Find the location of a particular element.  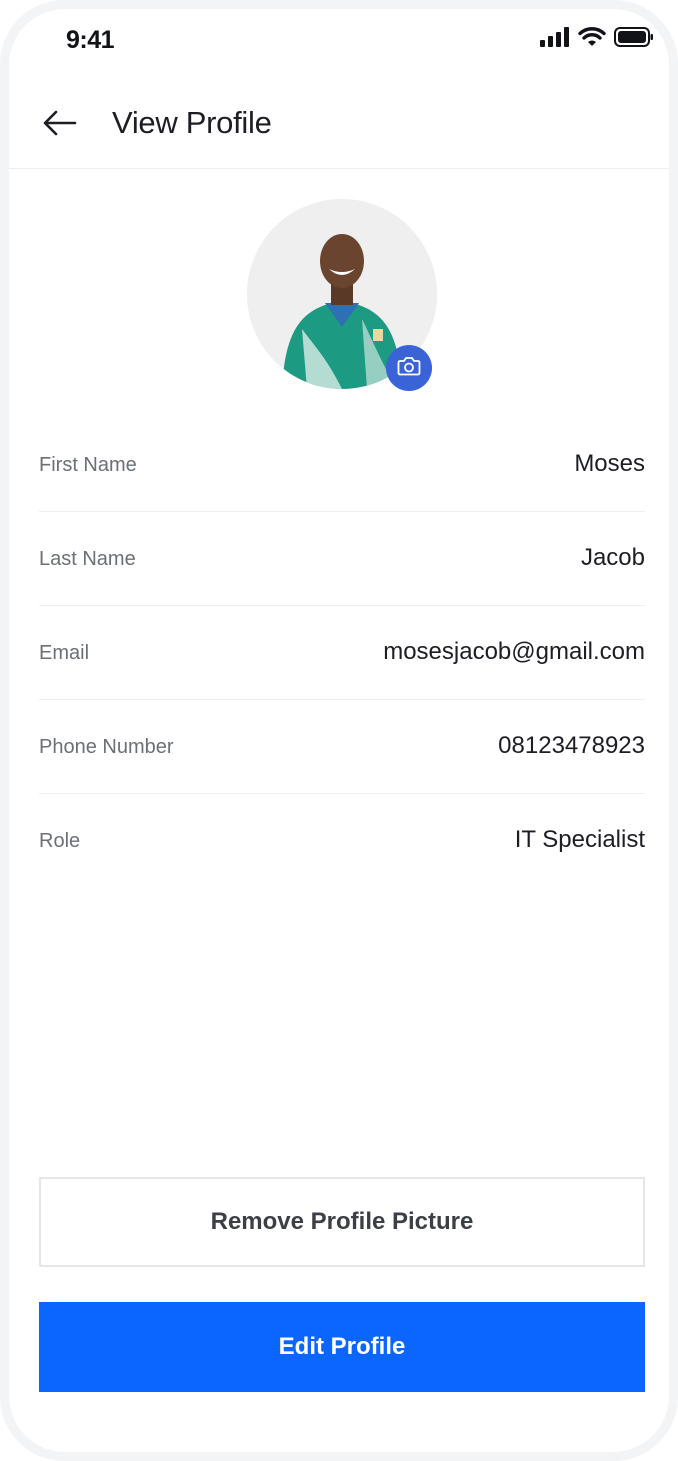

edit-profile-button: Edit Profile is located at coordinates (342, 1347).